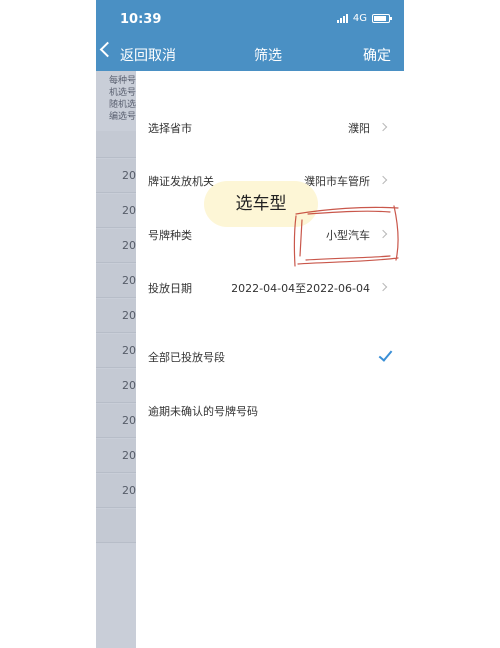  What do you see at coordinates (359, 18) in the screenshot?
I see `network-label: 4G` at bounding box center [359, 18].